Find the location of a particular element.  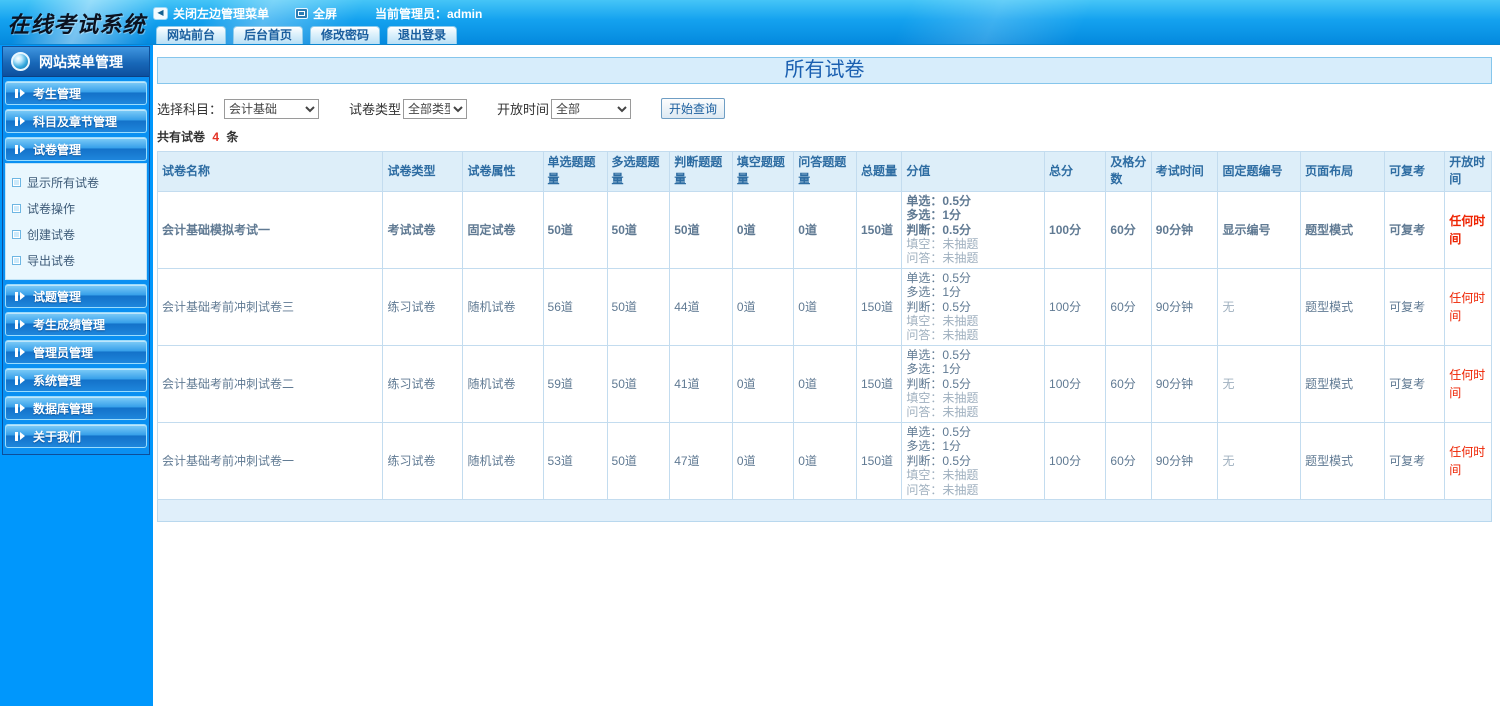

cell-judge-count: 50道 is located at coordinates (701, 229).